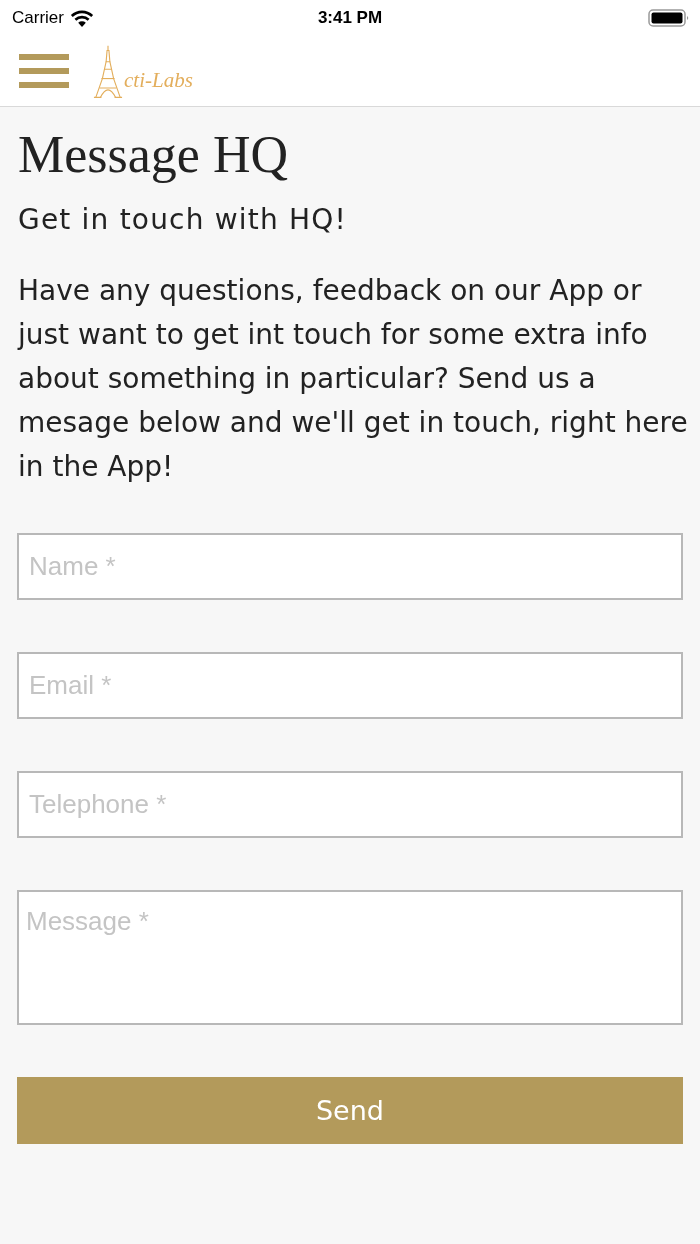 This screenshot has width=700, height=1244. I want to click on message-textarea-field: Message *, so click(350, 957).